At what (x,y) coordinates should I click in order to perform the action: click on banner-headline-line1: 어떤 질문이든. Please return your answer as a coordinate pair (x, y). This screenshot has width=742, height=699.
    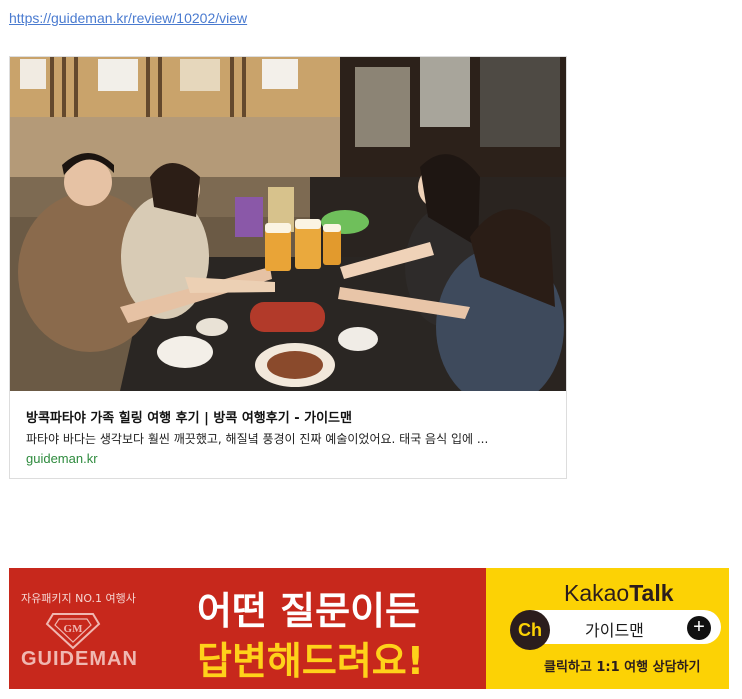
    Looking at the image, I should click on (308, 611).